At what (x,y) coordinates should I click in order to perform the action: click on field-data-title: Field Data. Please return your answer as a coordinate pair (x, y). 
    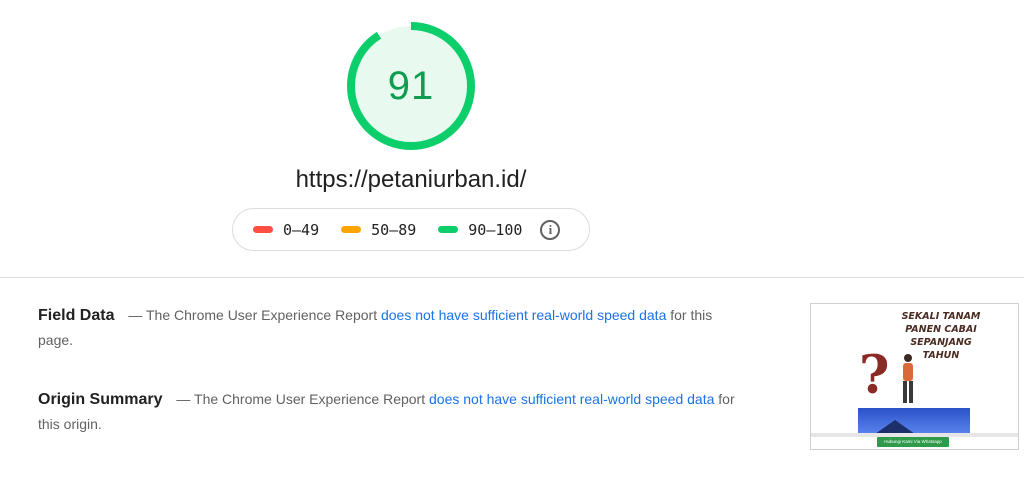
    Looking at the image, I should click on (76, 315).